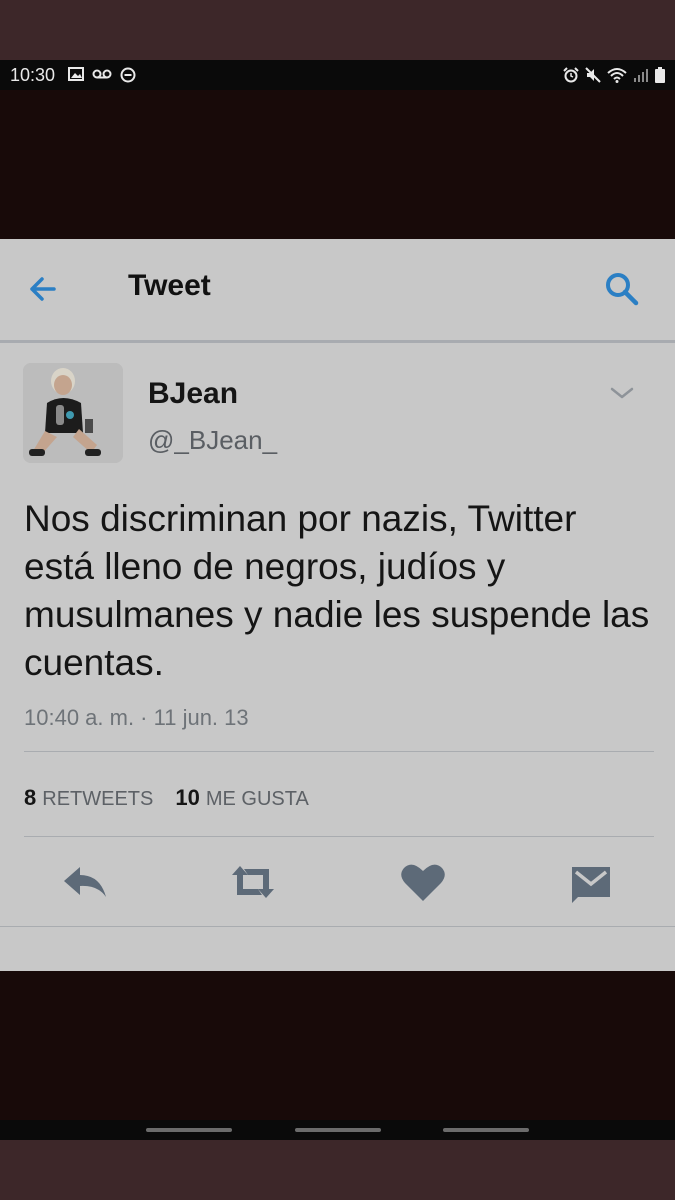 This screenshot has height=1200, width=675. Describe the element at coordinates (44, 289) in the screenshot. I see `back-arrow-icon` at that location.